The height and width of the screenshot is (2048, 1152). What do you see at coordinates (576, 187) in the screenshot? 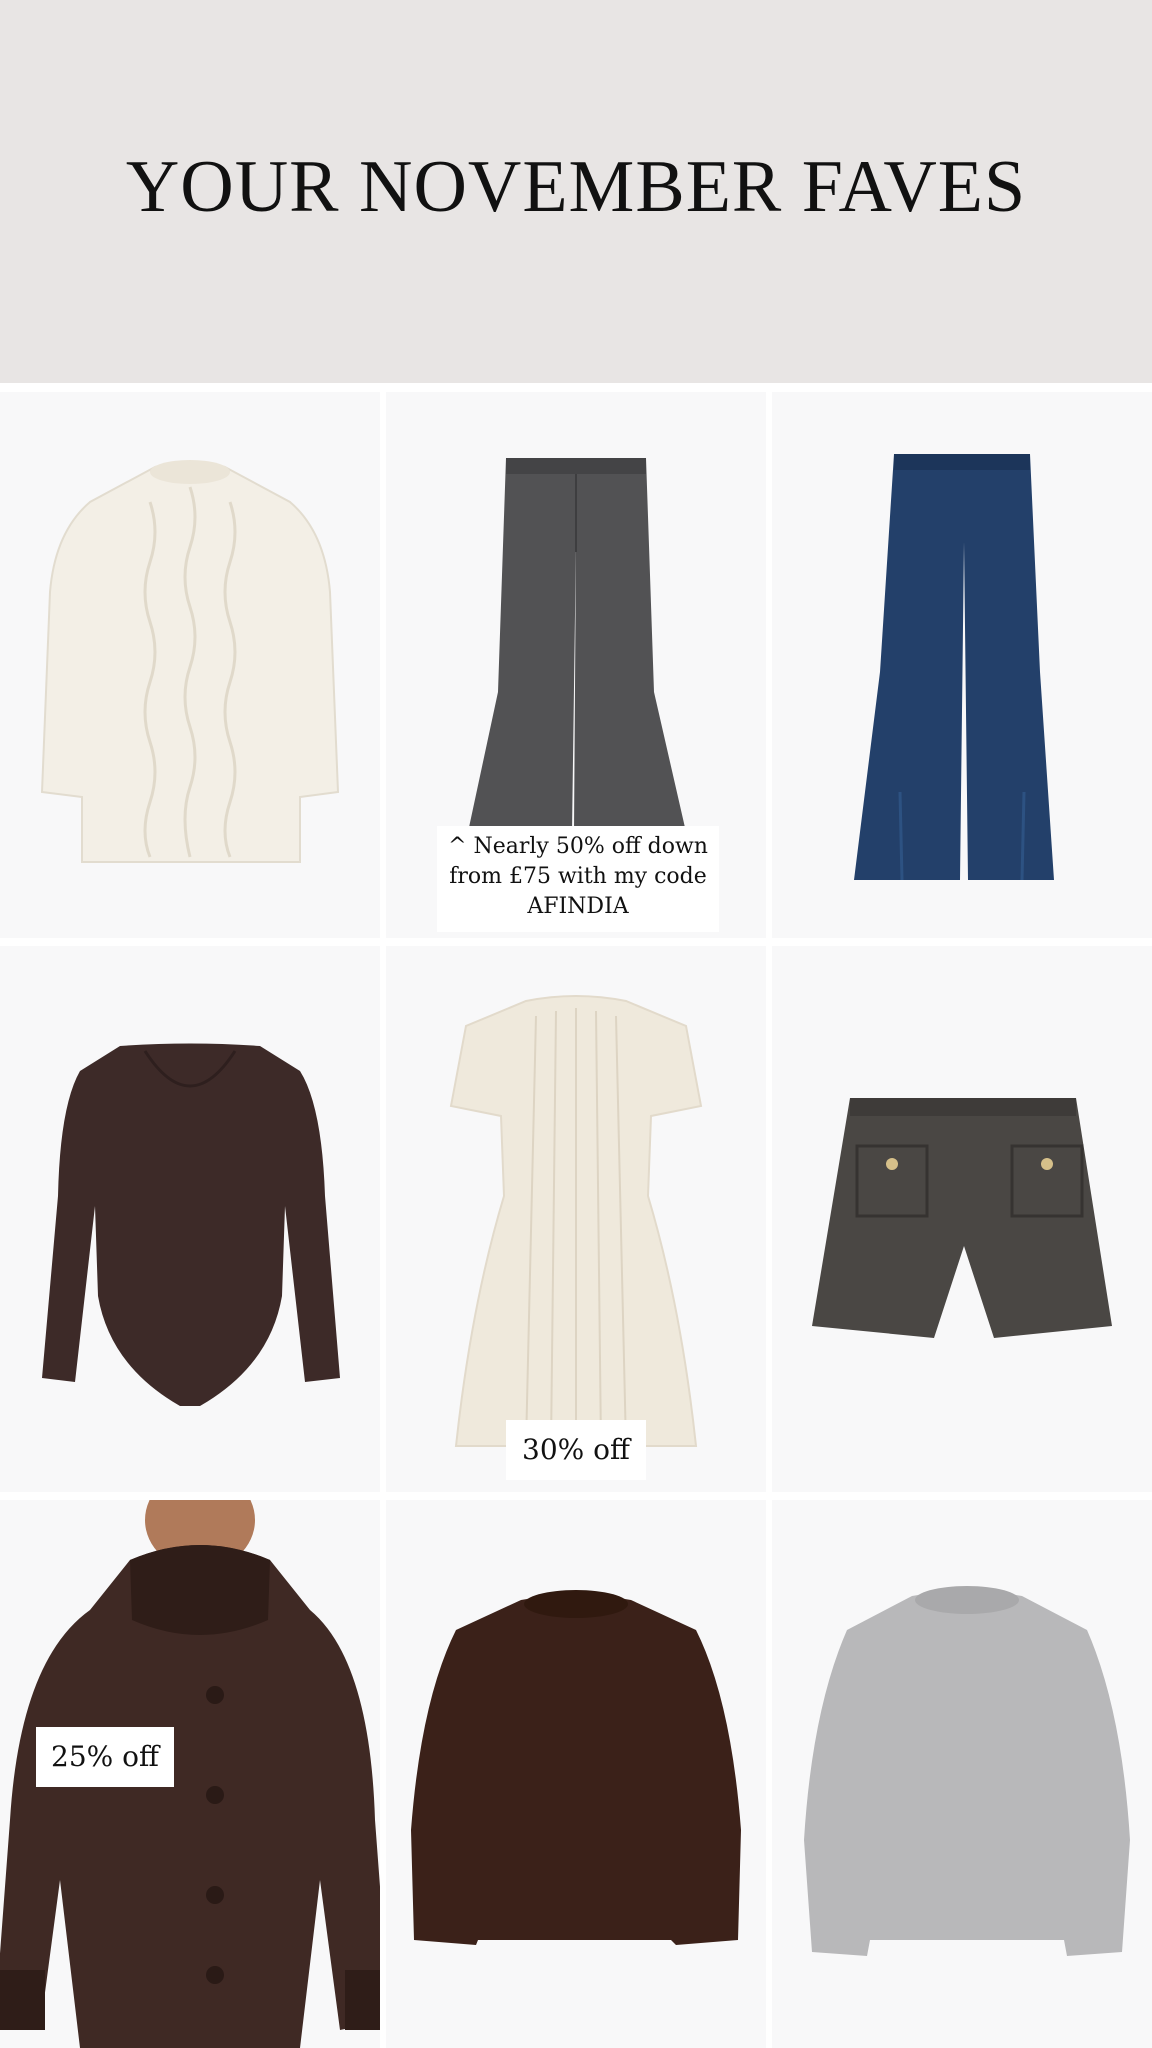
I see `page-title: YOUR NOVEMBER FAVES` at bounding box center [576, 187].